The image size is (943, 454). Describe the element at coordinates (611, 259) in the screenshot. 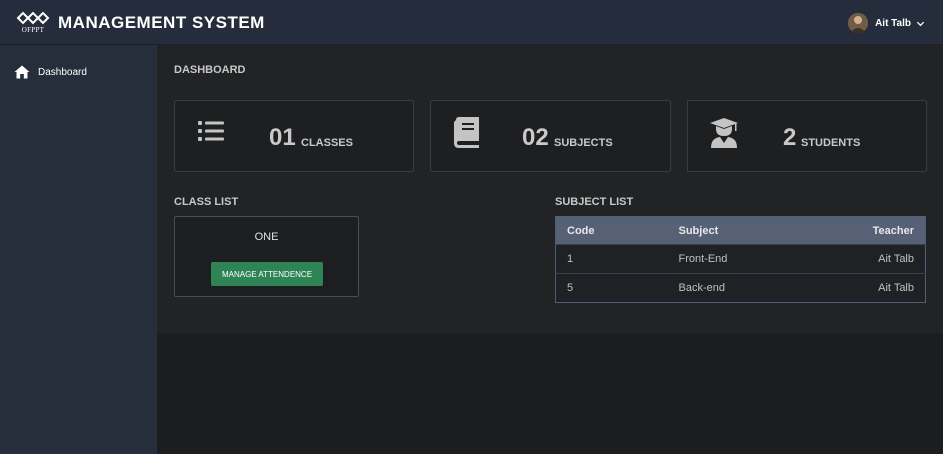

I see `cell-code: 1` at that location.